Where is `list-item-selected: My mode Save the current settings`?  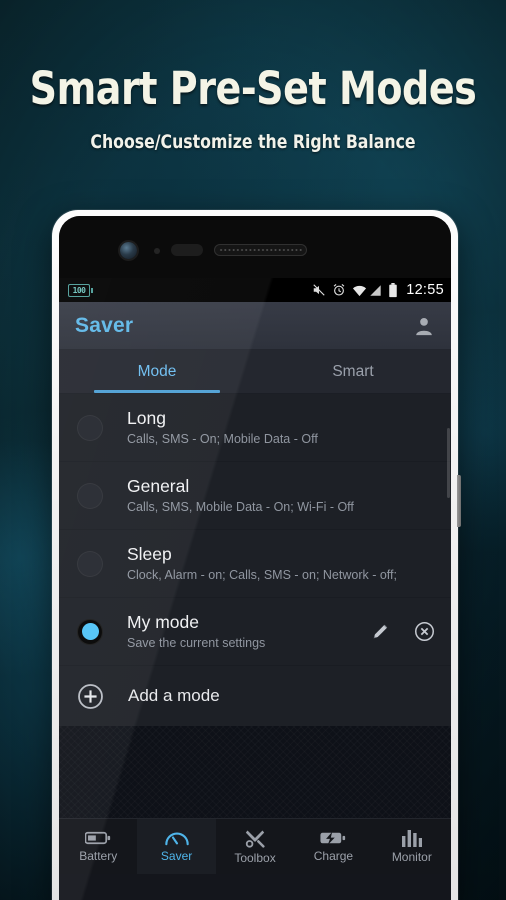
list-item-selected: My mode Save the current settings is located at coordinates (255, 632).